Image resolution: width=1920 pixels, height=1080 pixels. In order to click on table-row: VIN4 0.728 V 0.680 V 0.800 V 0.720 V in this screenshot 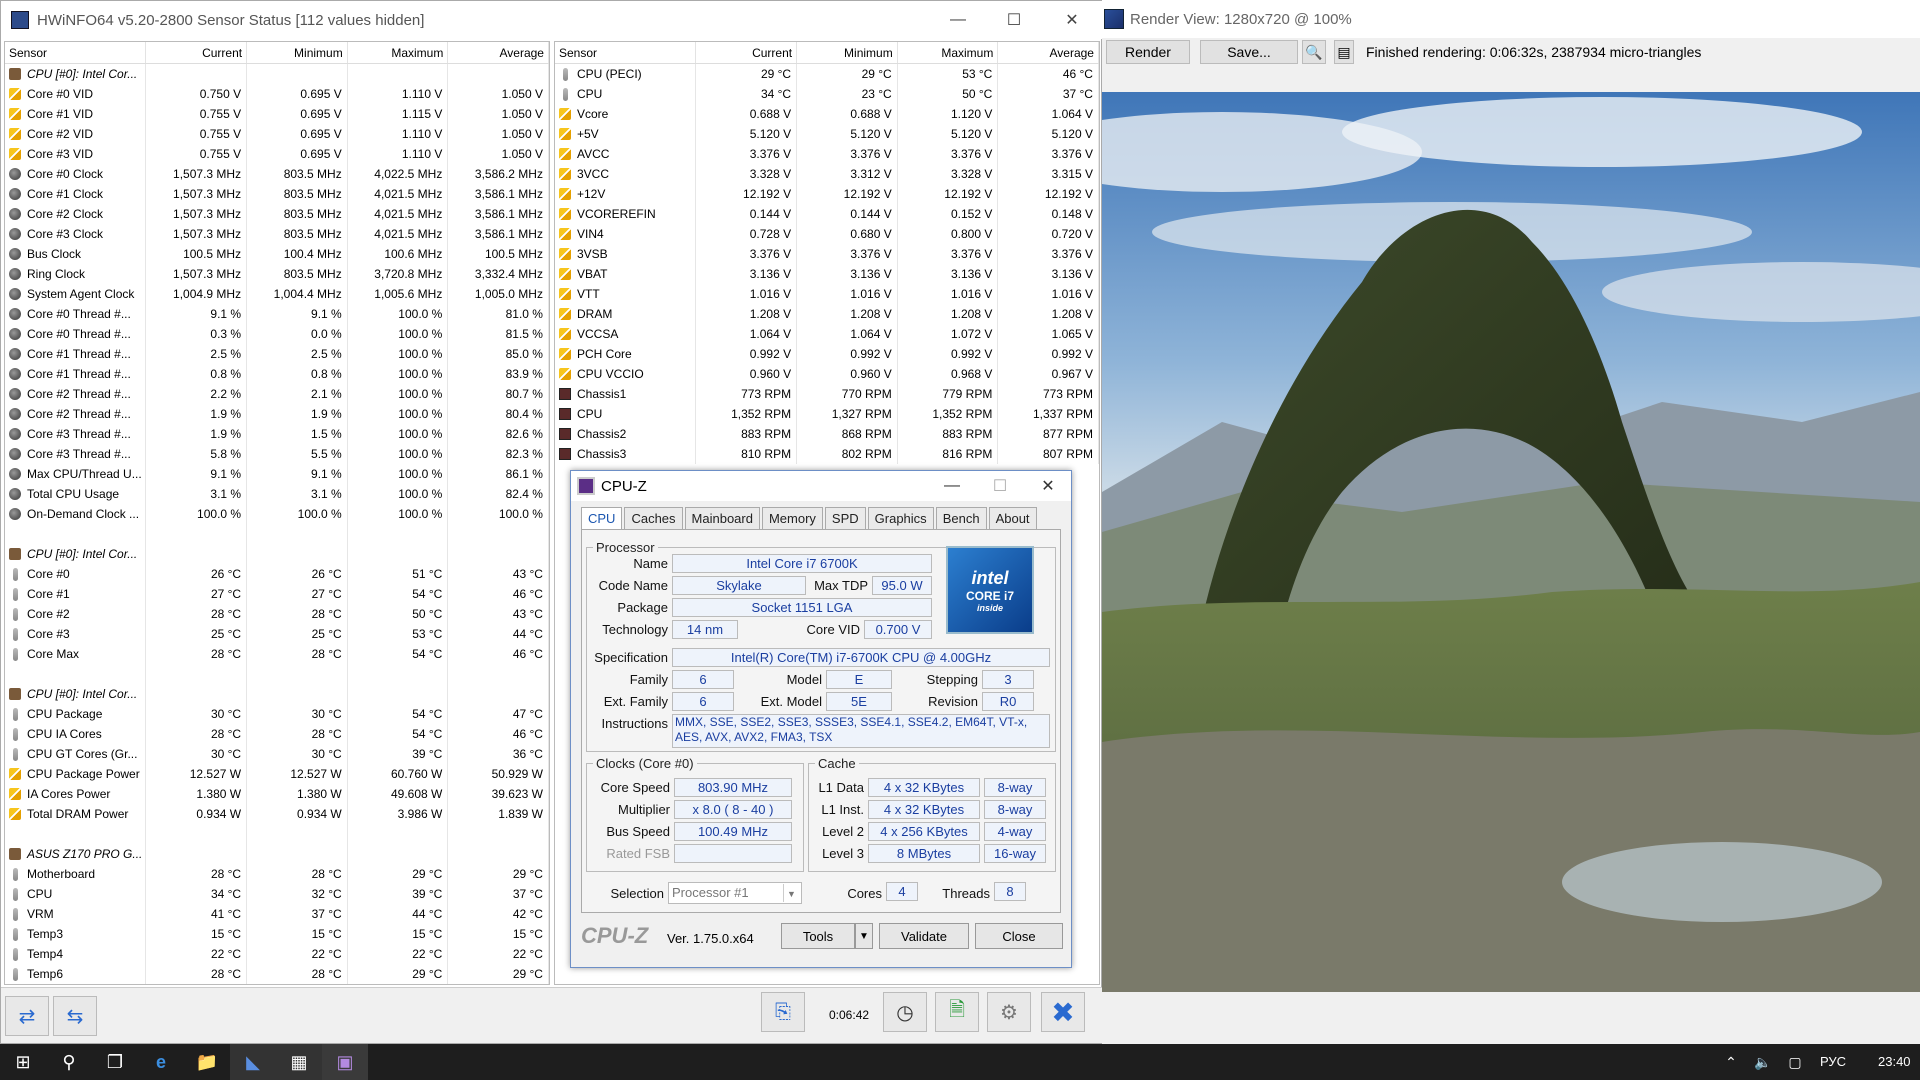, I will do `click(827, 234)`.